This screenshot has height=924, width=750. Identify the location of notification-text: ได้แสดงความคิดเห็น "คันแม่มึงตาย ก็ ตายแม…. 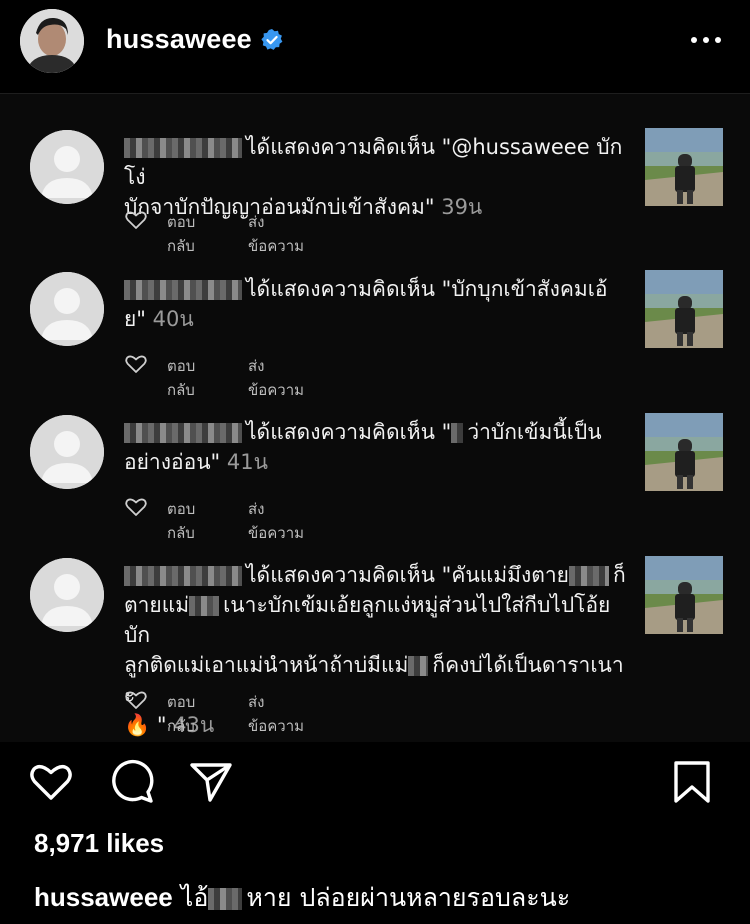
(379, 650).